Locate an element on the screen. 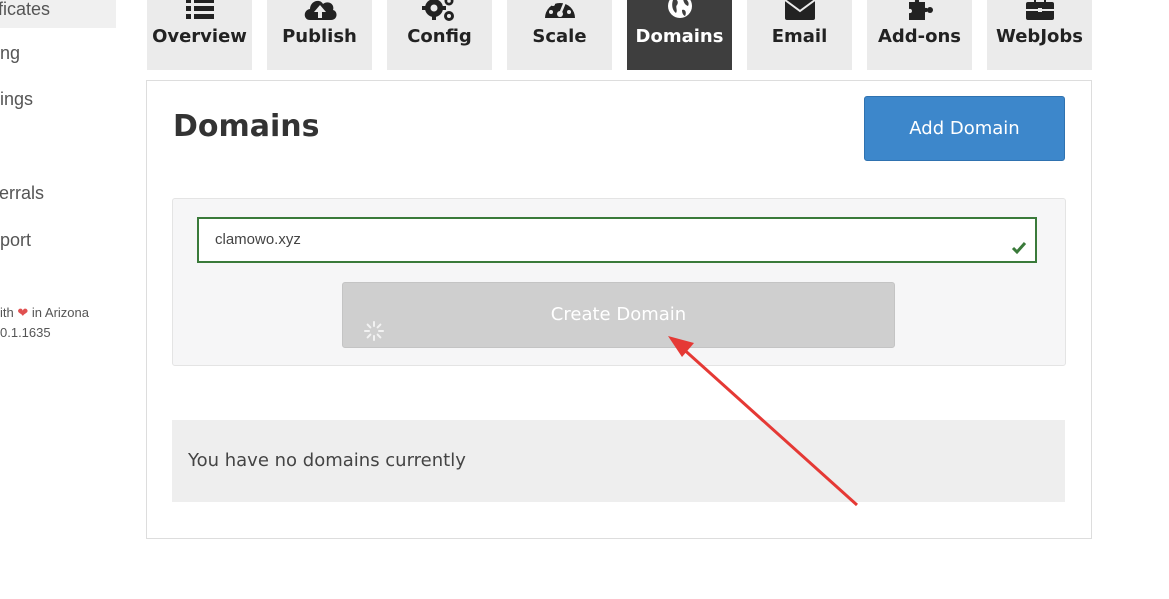  tab-label: WebJobs is located at coordinates (1039, 36).